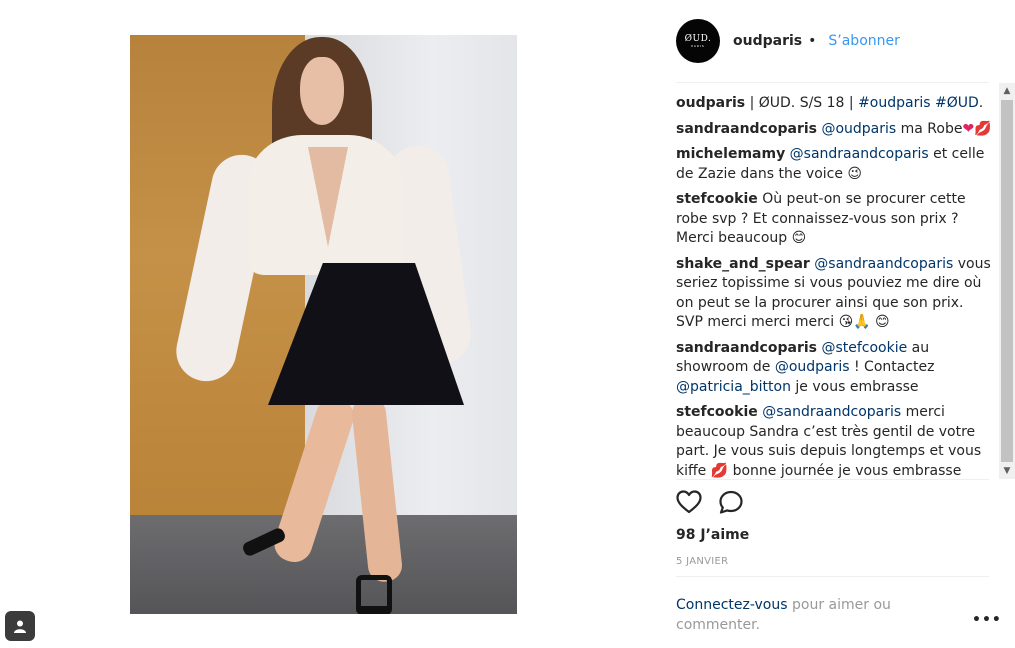  Describe the element at coordinates (328, 197) in the screenshot. I see `photo-neckline` at that location.